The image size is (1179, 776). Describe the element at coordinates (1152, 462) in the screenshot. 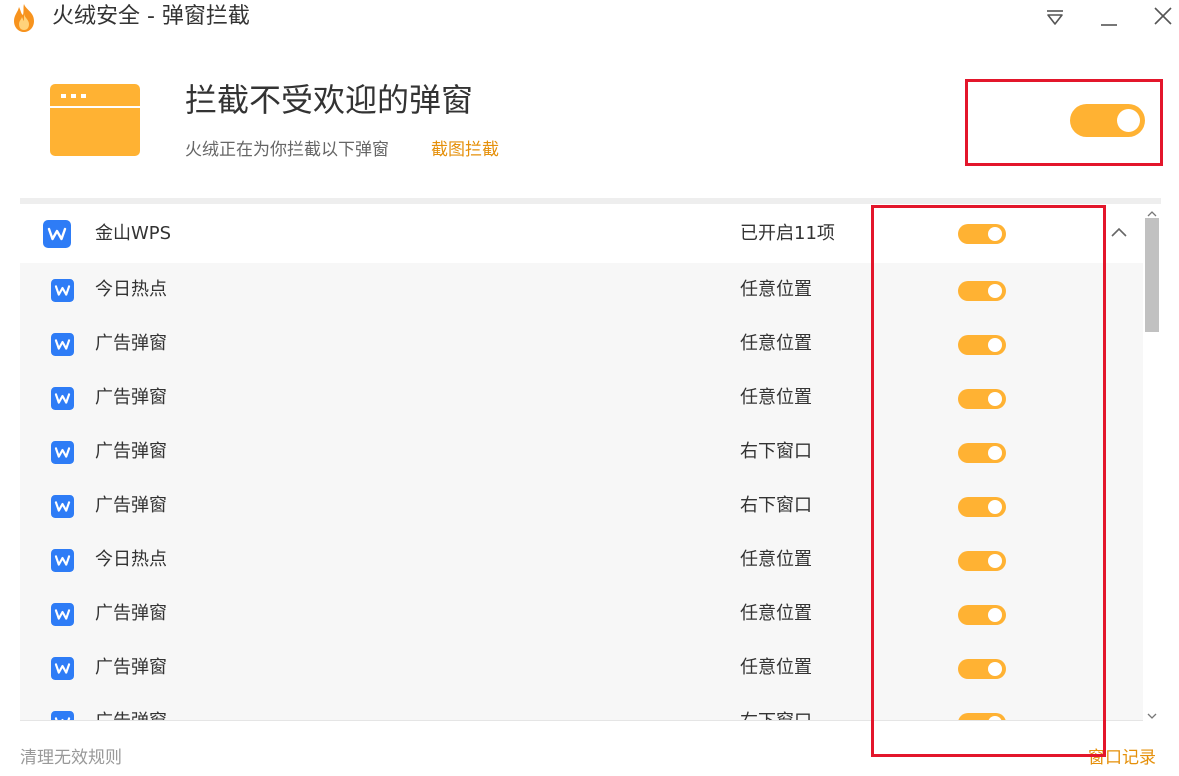

I see `list-scrollbar` at that location.